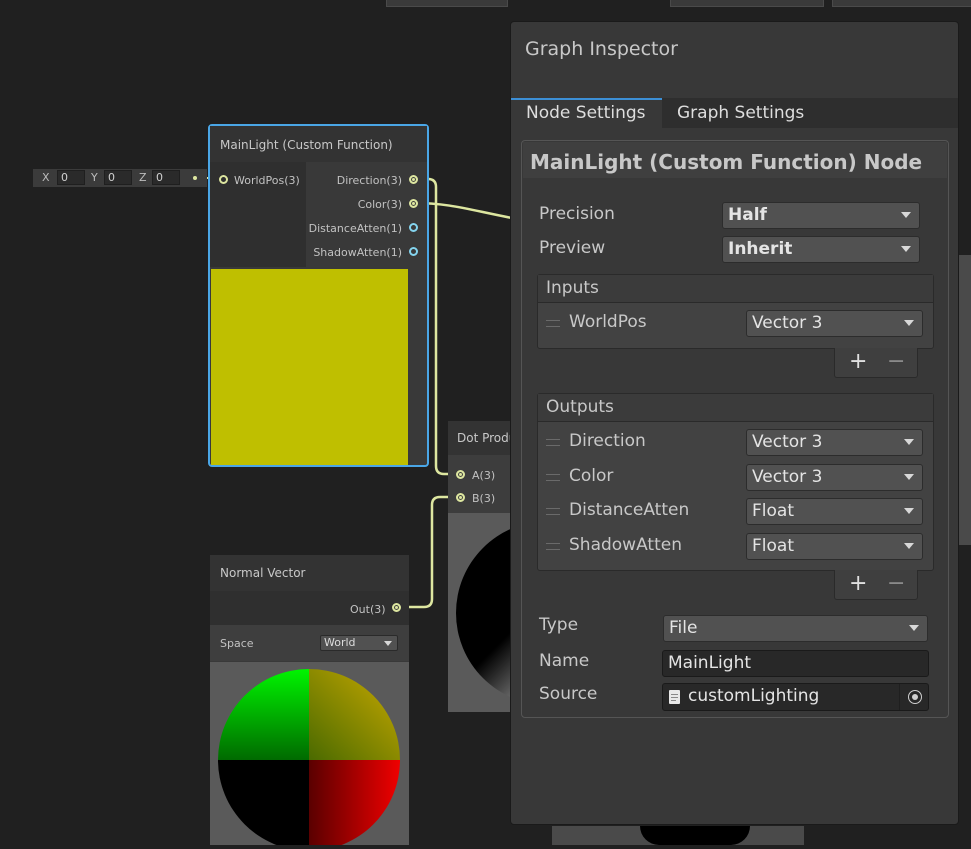  I want to click on distanceatten-out-port, so click(413, 227).